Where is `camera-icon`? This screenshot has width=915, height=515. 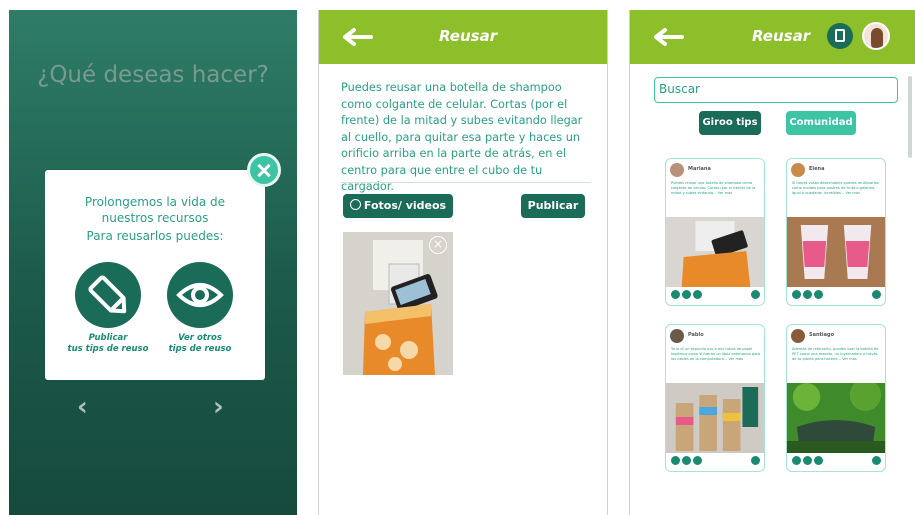 camera-icon is located at coordinates (355, 204).